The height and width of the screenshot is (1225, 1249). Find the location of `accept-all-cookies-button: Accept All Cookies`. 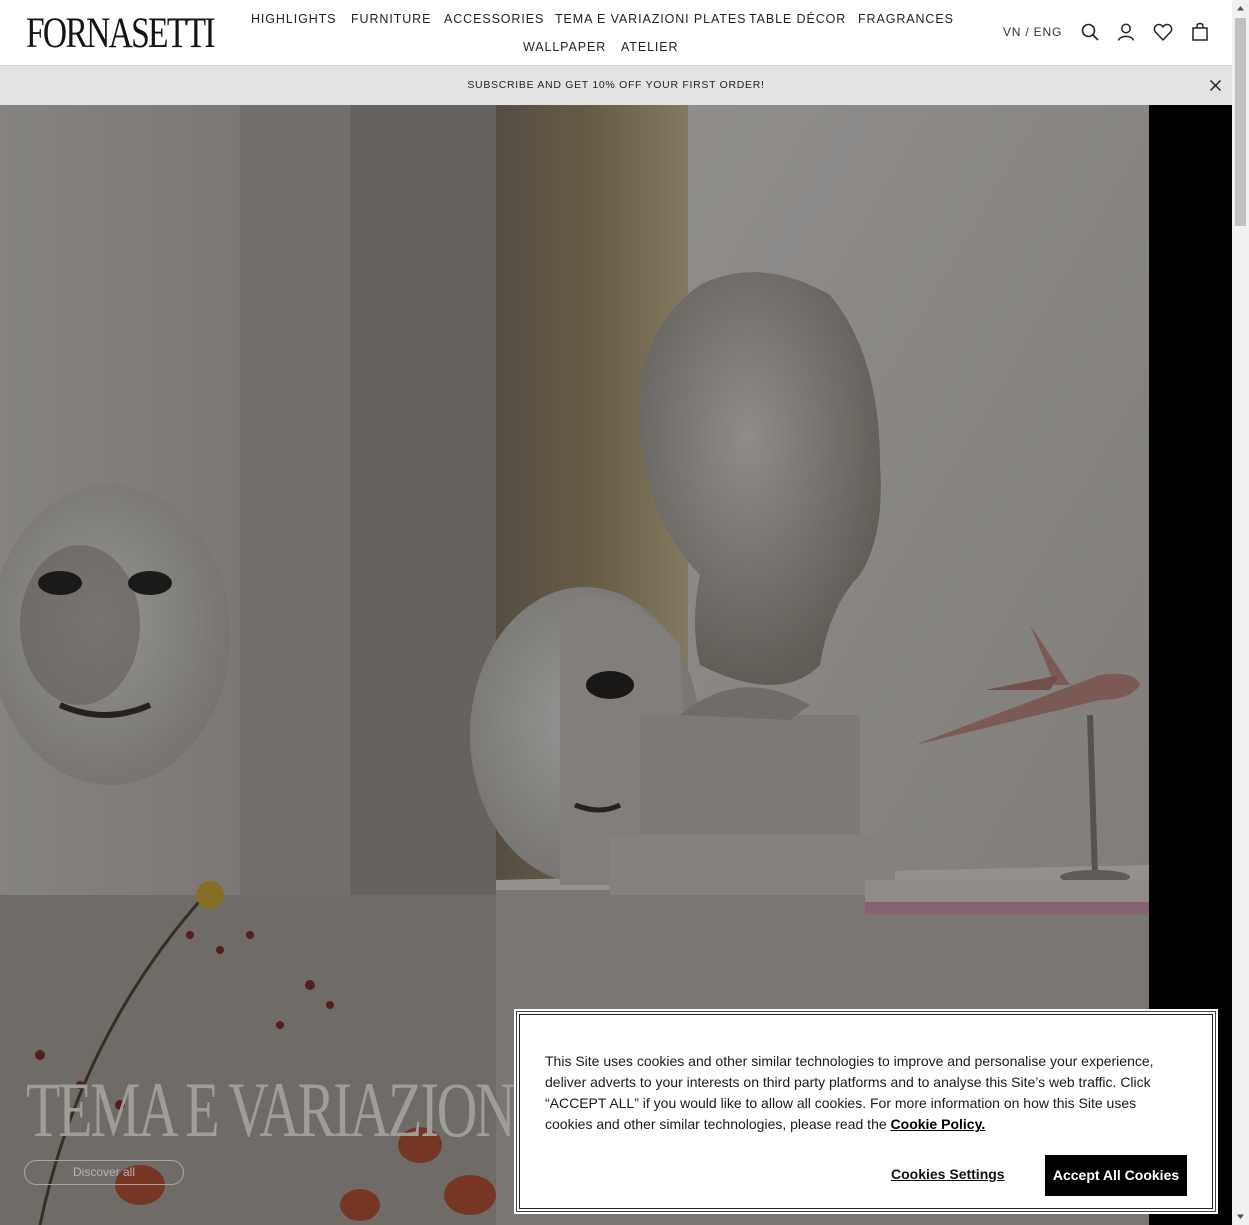

accept-all-cookies-button: Accept All Cookies is located at coordinates (1116, 1175).